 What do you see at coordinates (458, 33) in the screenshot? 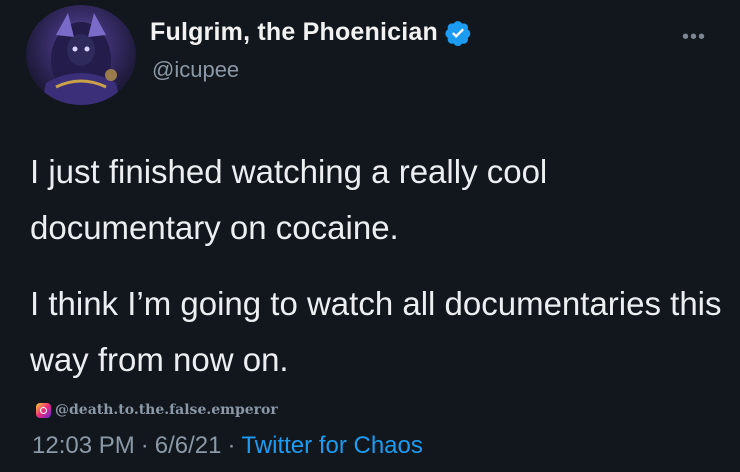
I see `verified-badge-icon` at bounding box center [458, 33].